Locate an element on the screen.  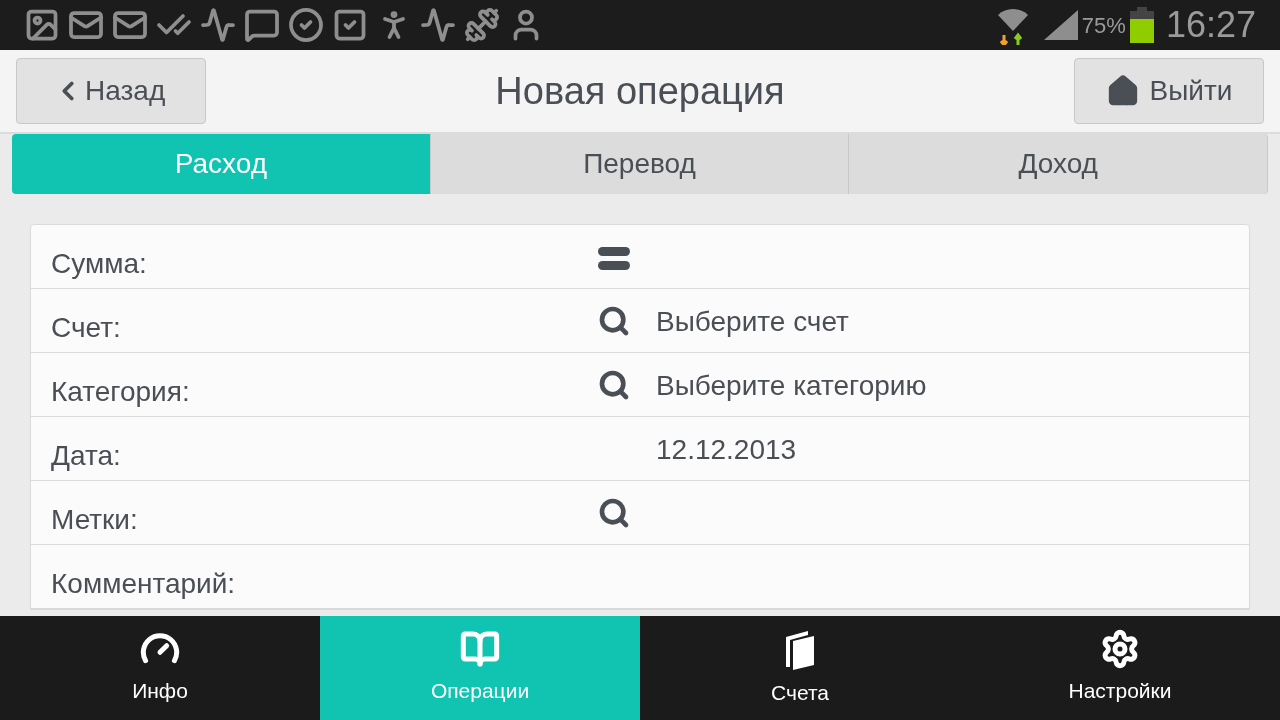
back-button: Назад is located at coordinates (111, 91).